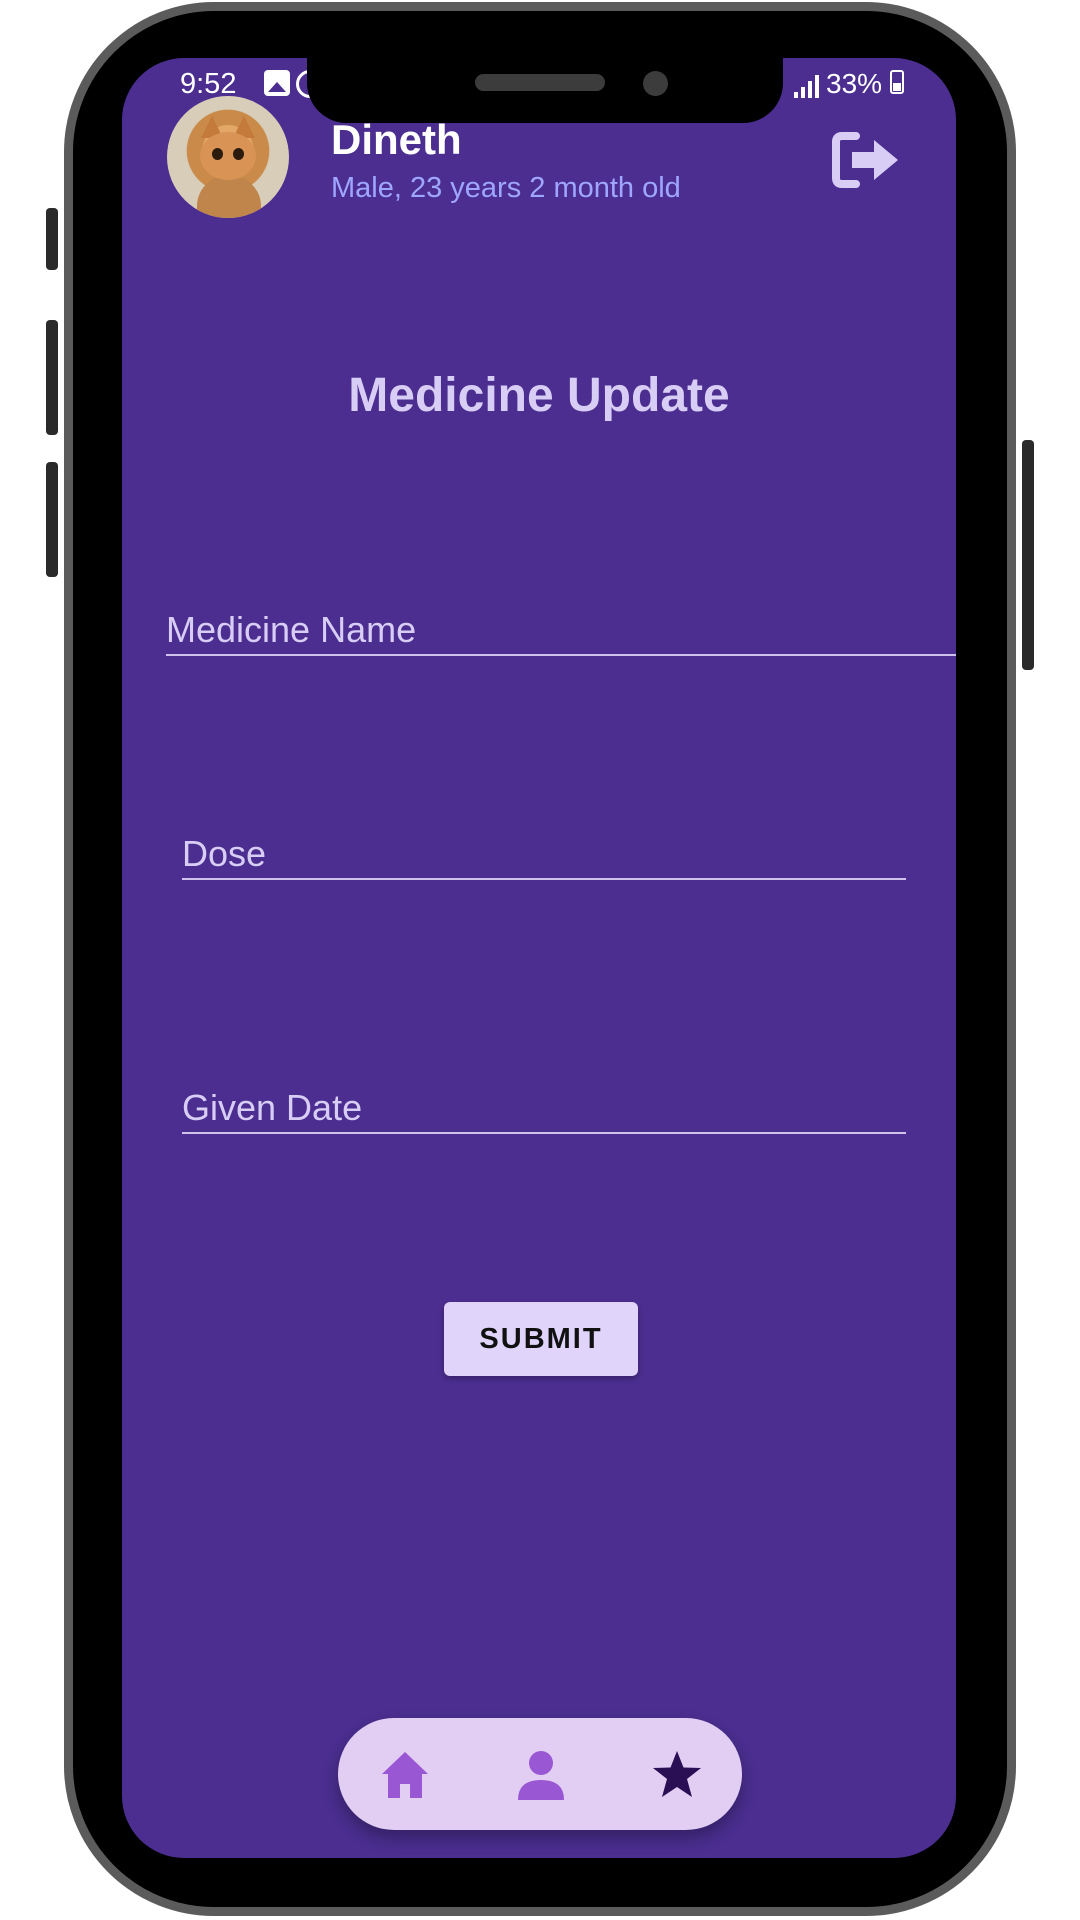 This screenshot has height=1920, width=1080. I want to click on gallery-icon, so click(277, 83).